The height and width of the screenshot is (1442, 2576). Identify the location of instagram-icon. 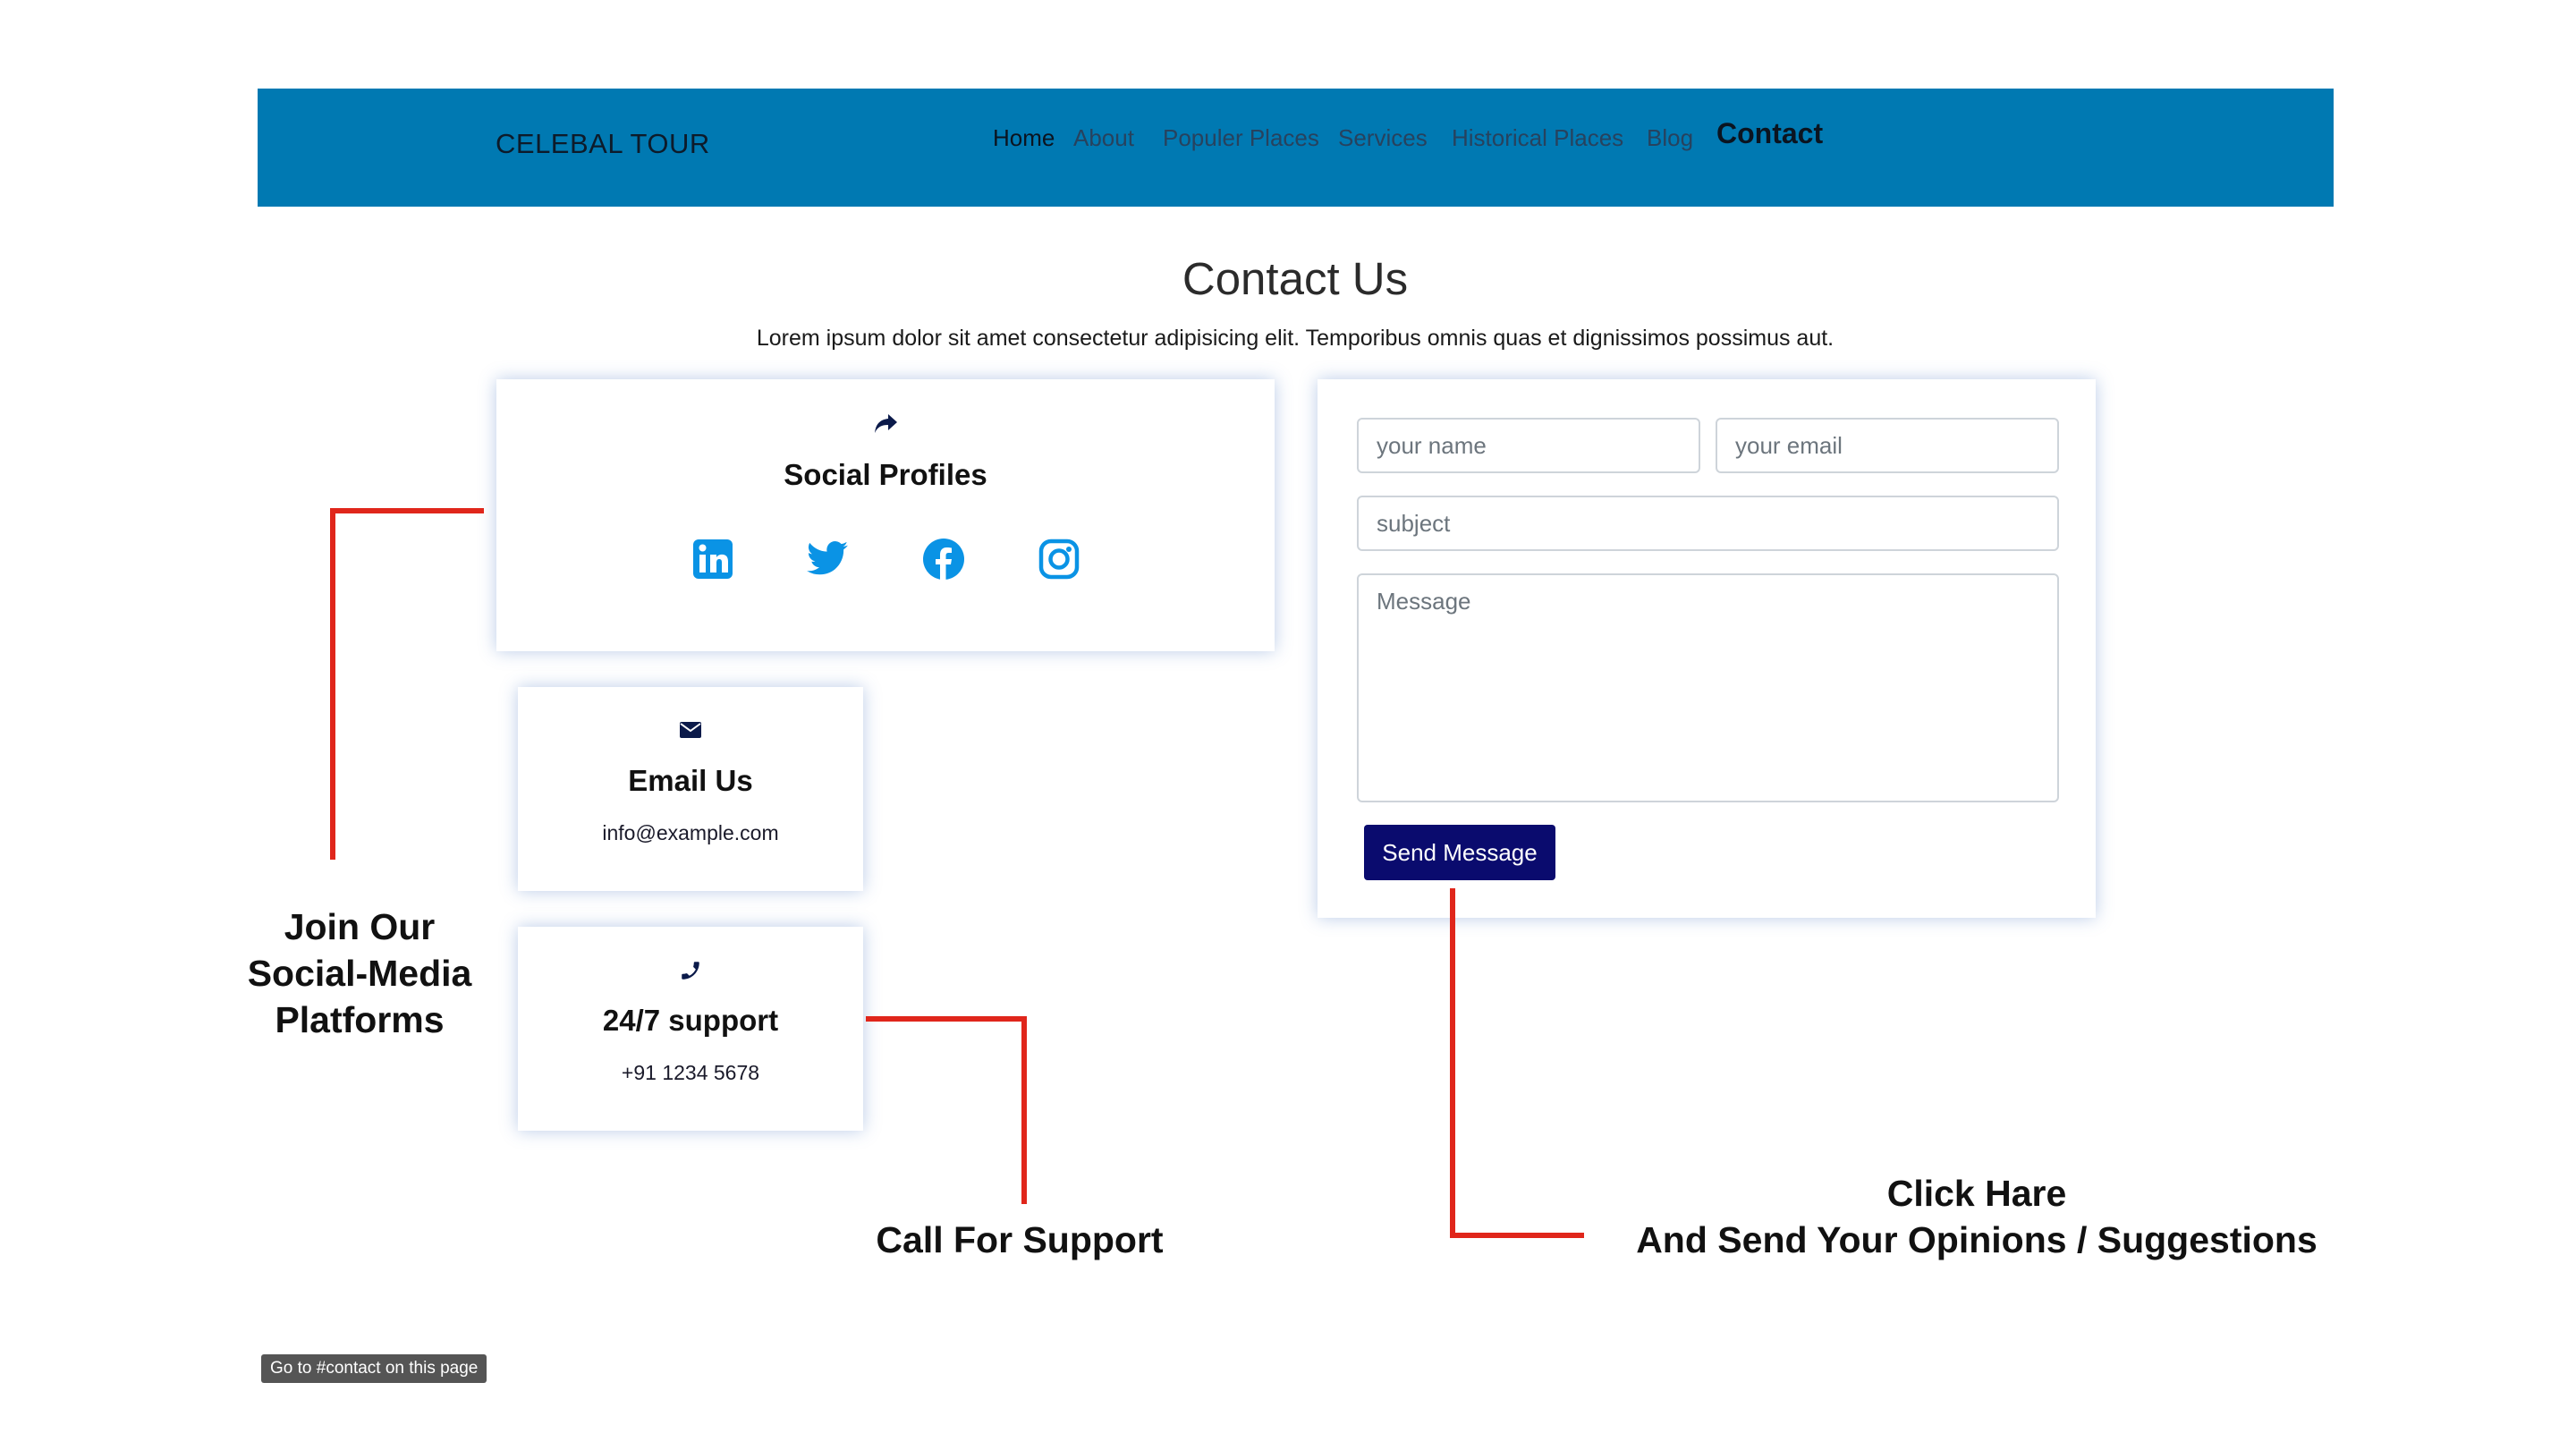
(1059, 559).